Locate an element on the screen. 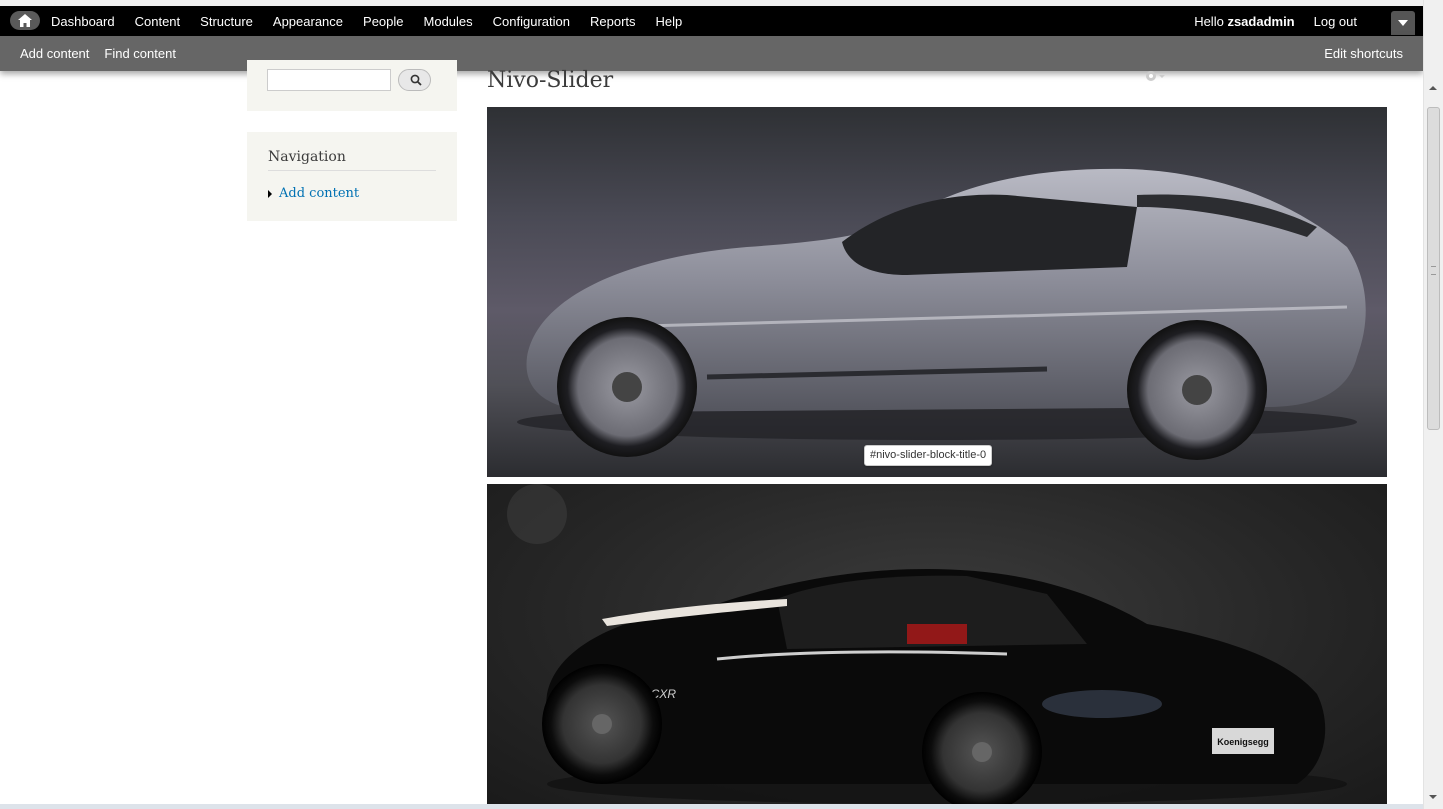  contextual-gear-icon is located at coordinates (1155, 76).